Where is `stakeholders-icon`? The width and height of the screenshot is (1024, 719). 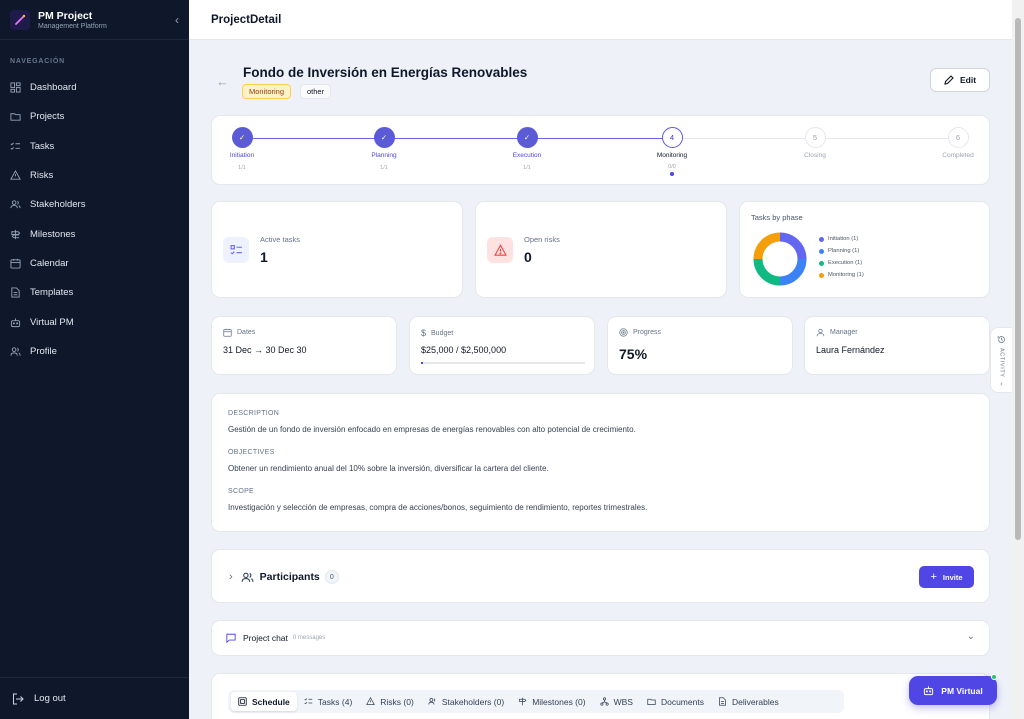 stakeholders-icon is located at coordinates (432, 701).